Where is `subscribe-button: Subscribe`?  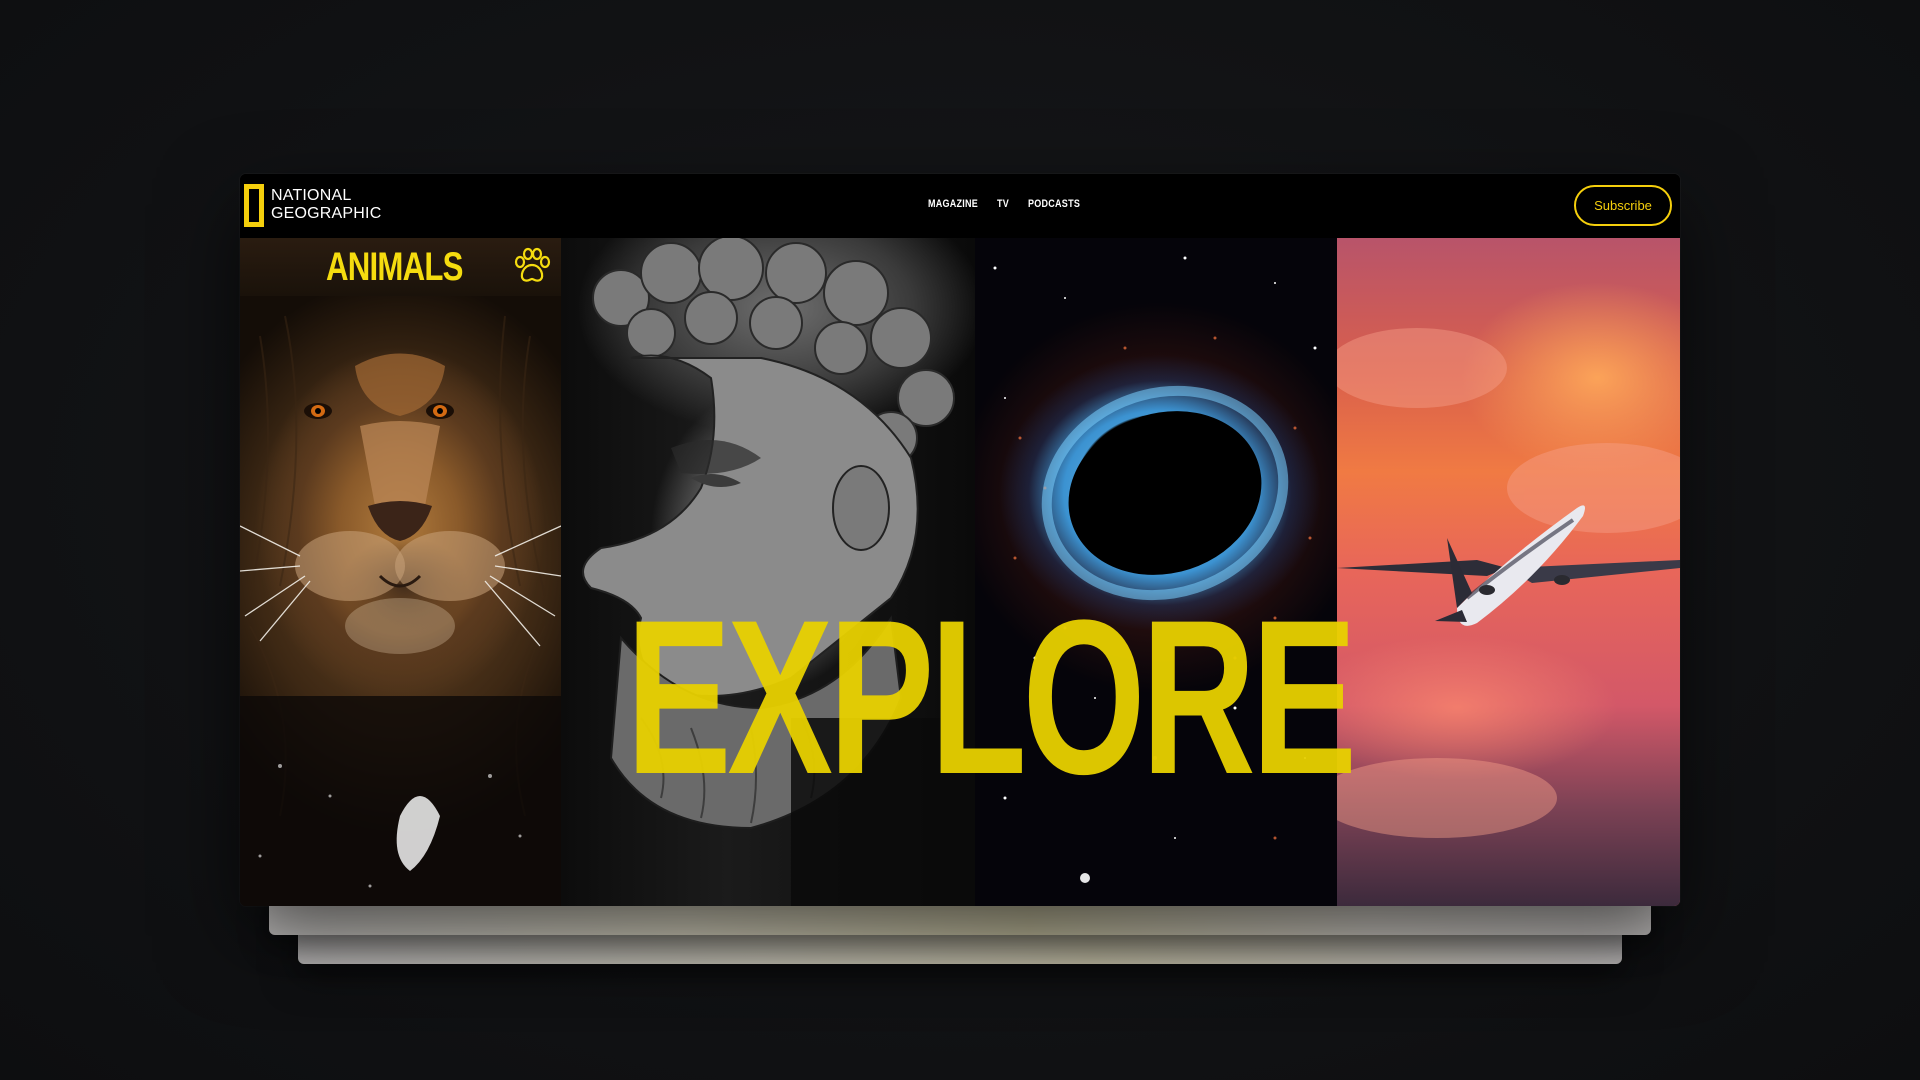 subscribe-button: Subscribe is located at coordinates (1623, 205).